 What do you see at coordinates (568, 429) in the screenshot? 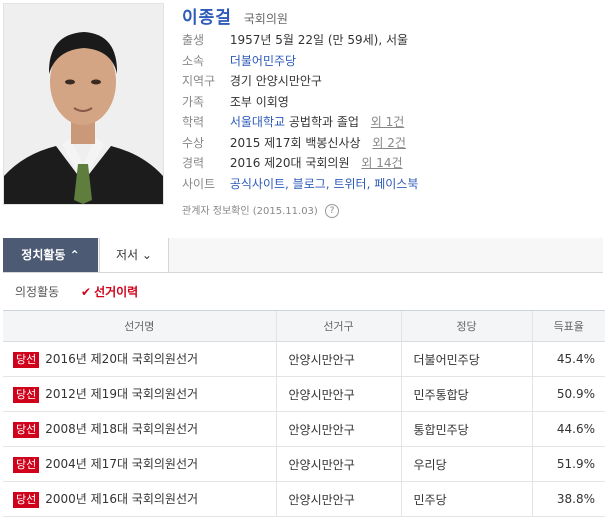
I see `vote-share-cell: 44.6%` at bounding box center [568, 429].